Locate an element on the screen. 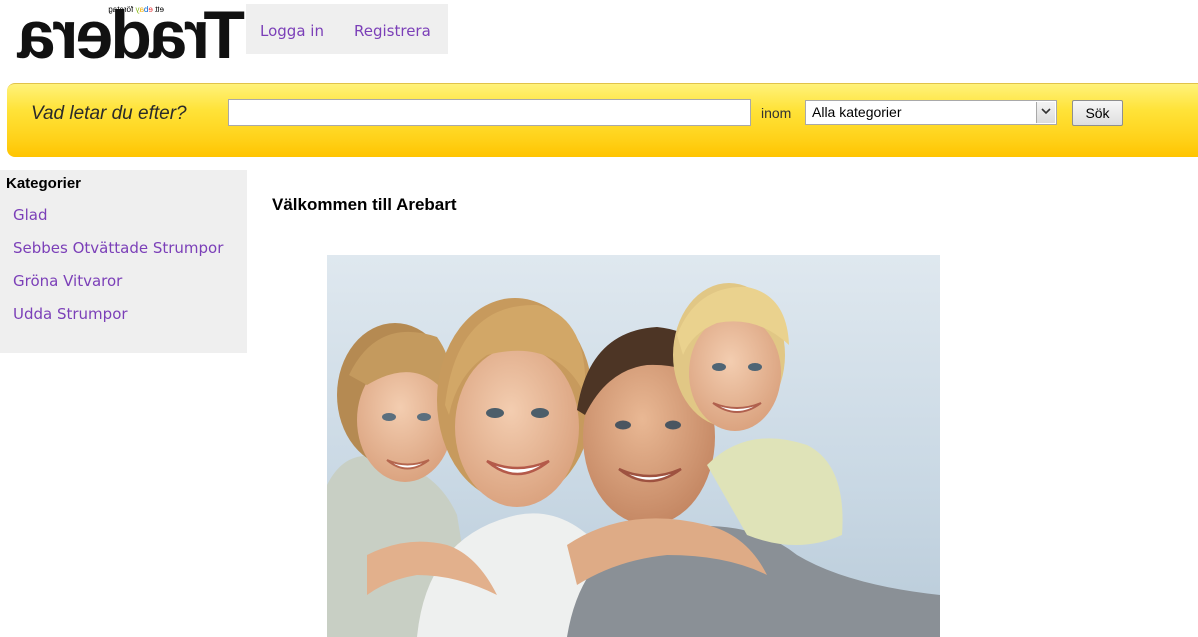 This screenshot has height=637, width=1198. login-link: Logga in is located at coordinates (292, 31).